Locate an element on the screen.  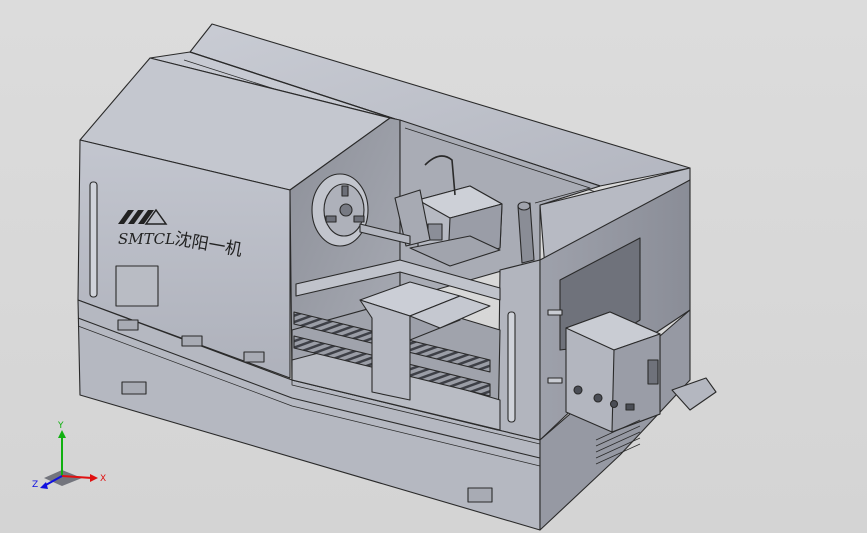
y-axis-arrow is located at coordinates (62, 434).